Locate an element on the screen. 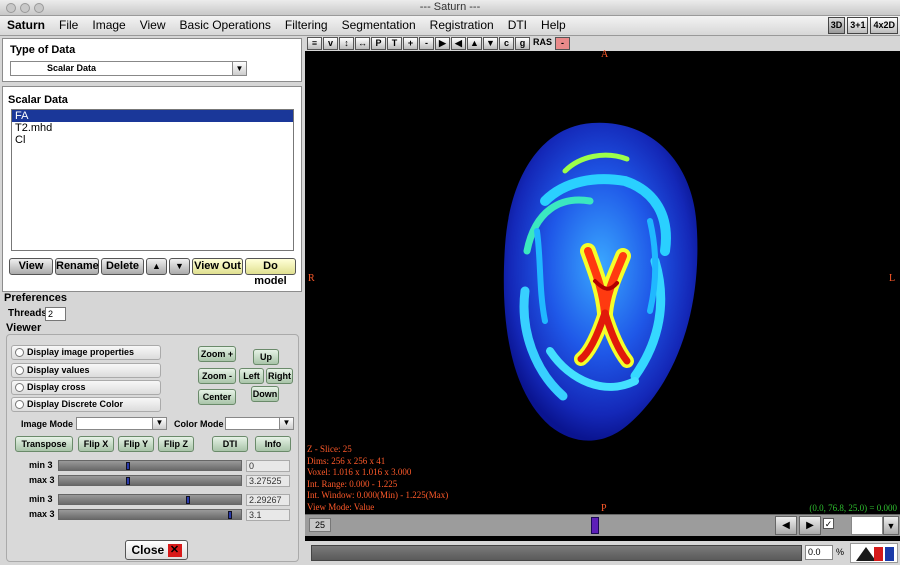 Image resolution: width=900 pixels, height=565 pixels. close-x-icon: ✕ is located at coordinates (174, 551).